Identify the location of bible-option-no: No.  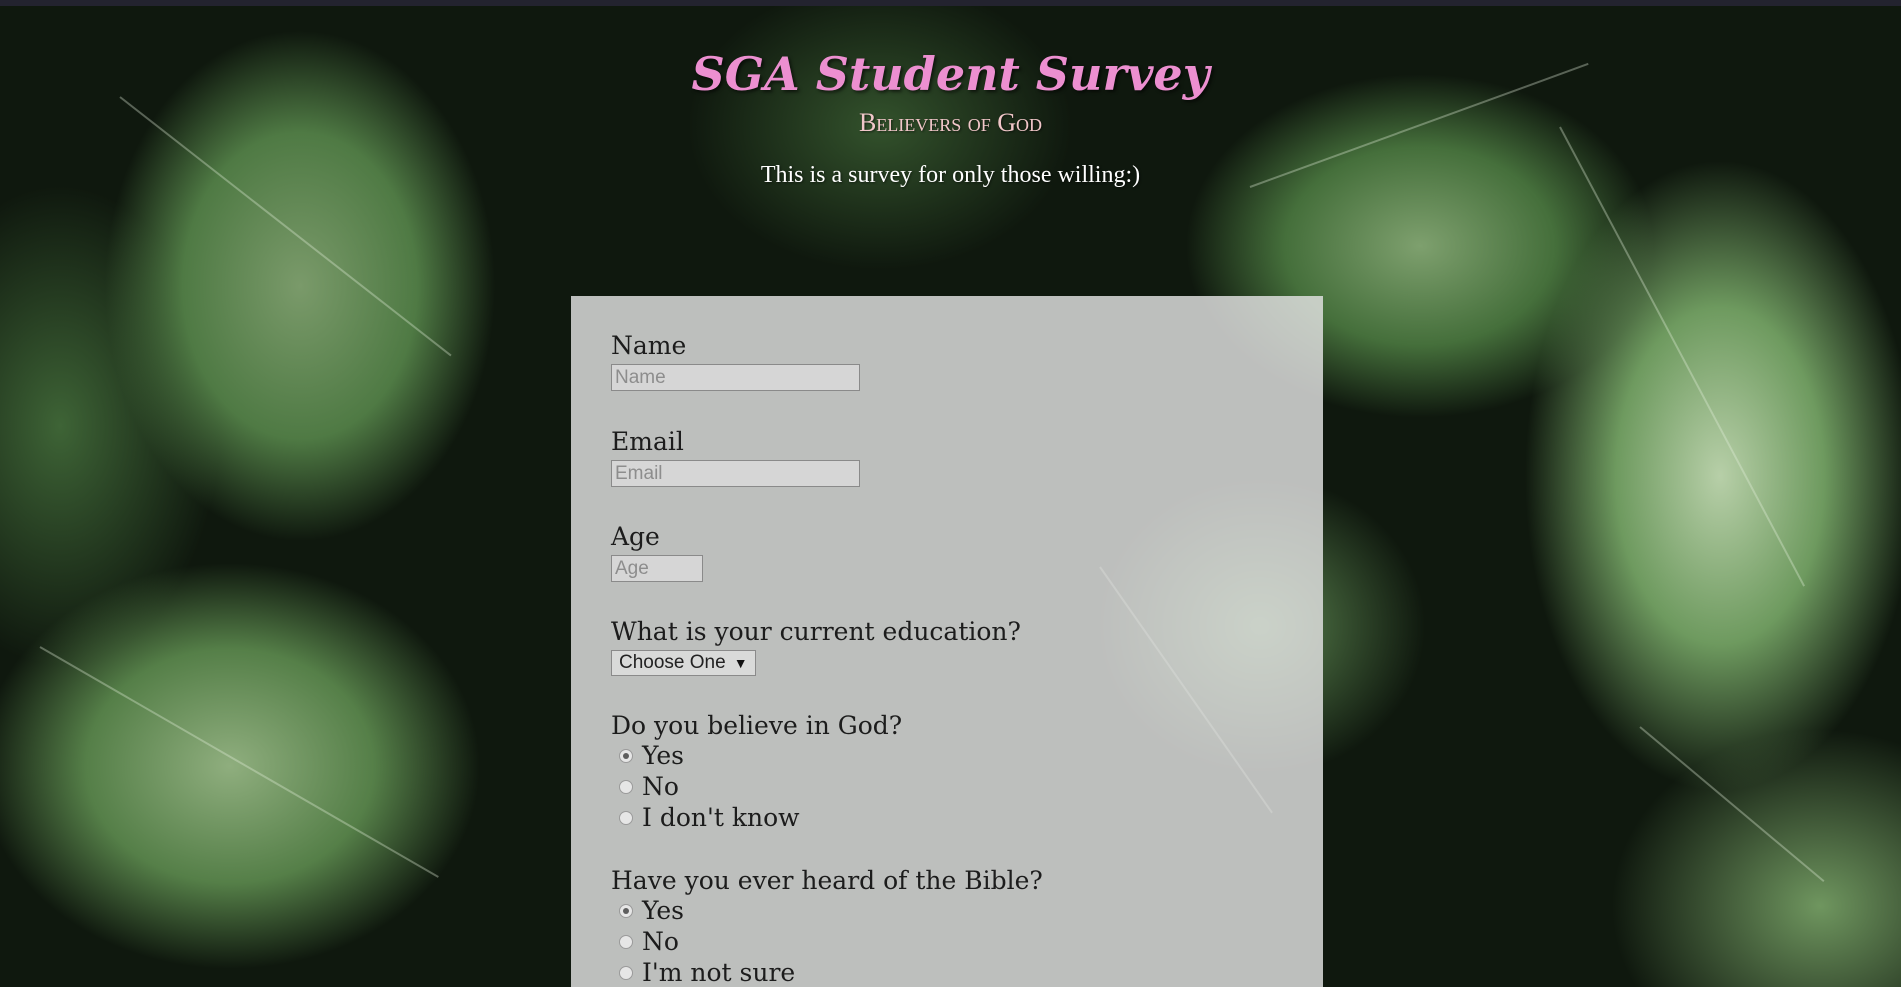
(831, 941).